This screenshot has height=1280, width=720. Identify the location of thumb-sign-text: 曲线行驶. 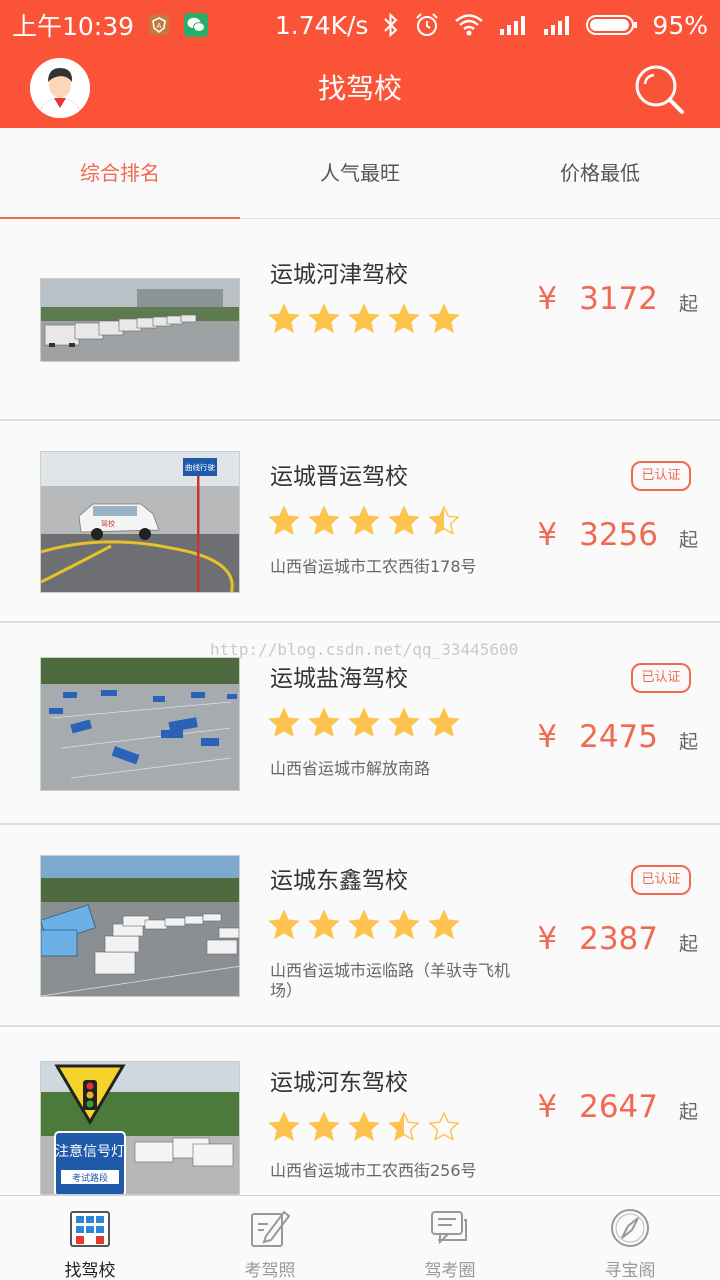
(200, 467).